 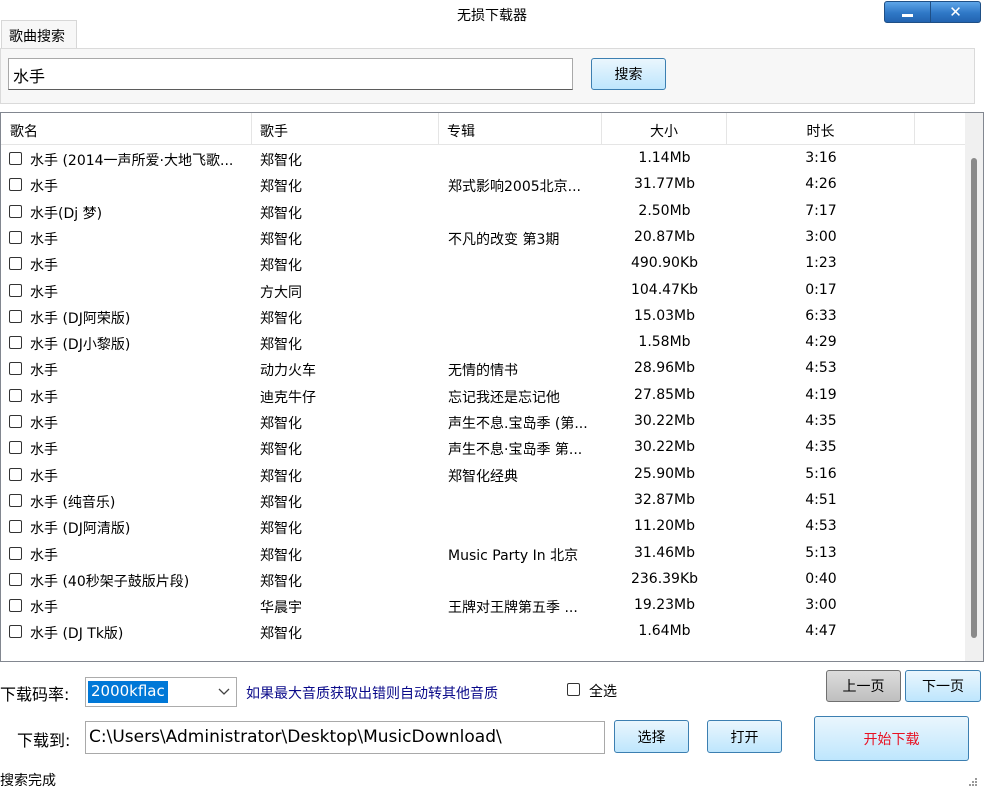 What do you see at coordinates (821, 129) in the screenshot?
I see `column-header-duration: 时长` at bounding box center [821, 129].